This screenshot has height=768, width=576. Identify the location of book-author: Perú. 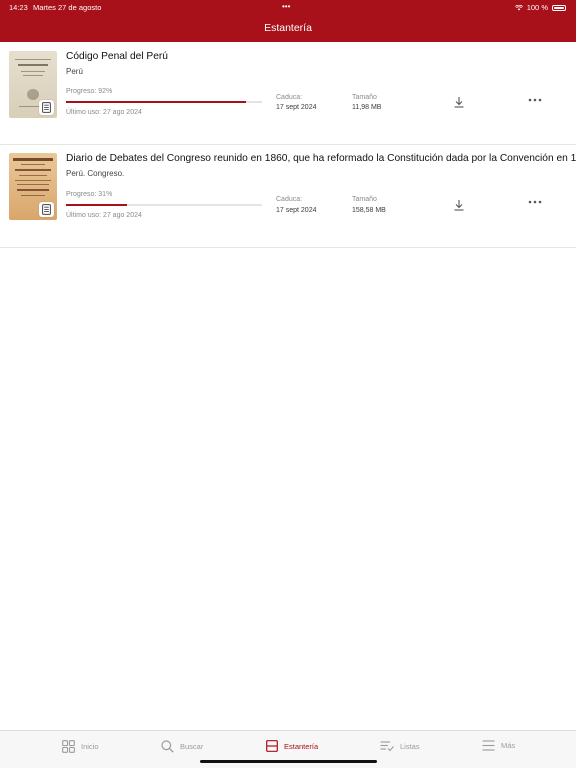
(74, 71).